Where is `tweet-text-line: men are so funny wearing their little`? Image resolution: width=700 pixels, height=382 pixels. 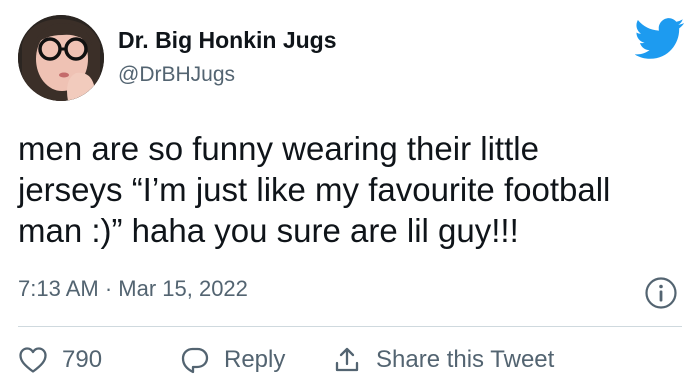 tweet-text-line: men are so funny wearing their little is located at coordinates (278, 148).